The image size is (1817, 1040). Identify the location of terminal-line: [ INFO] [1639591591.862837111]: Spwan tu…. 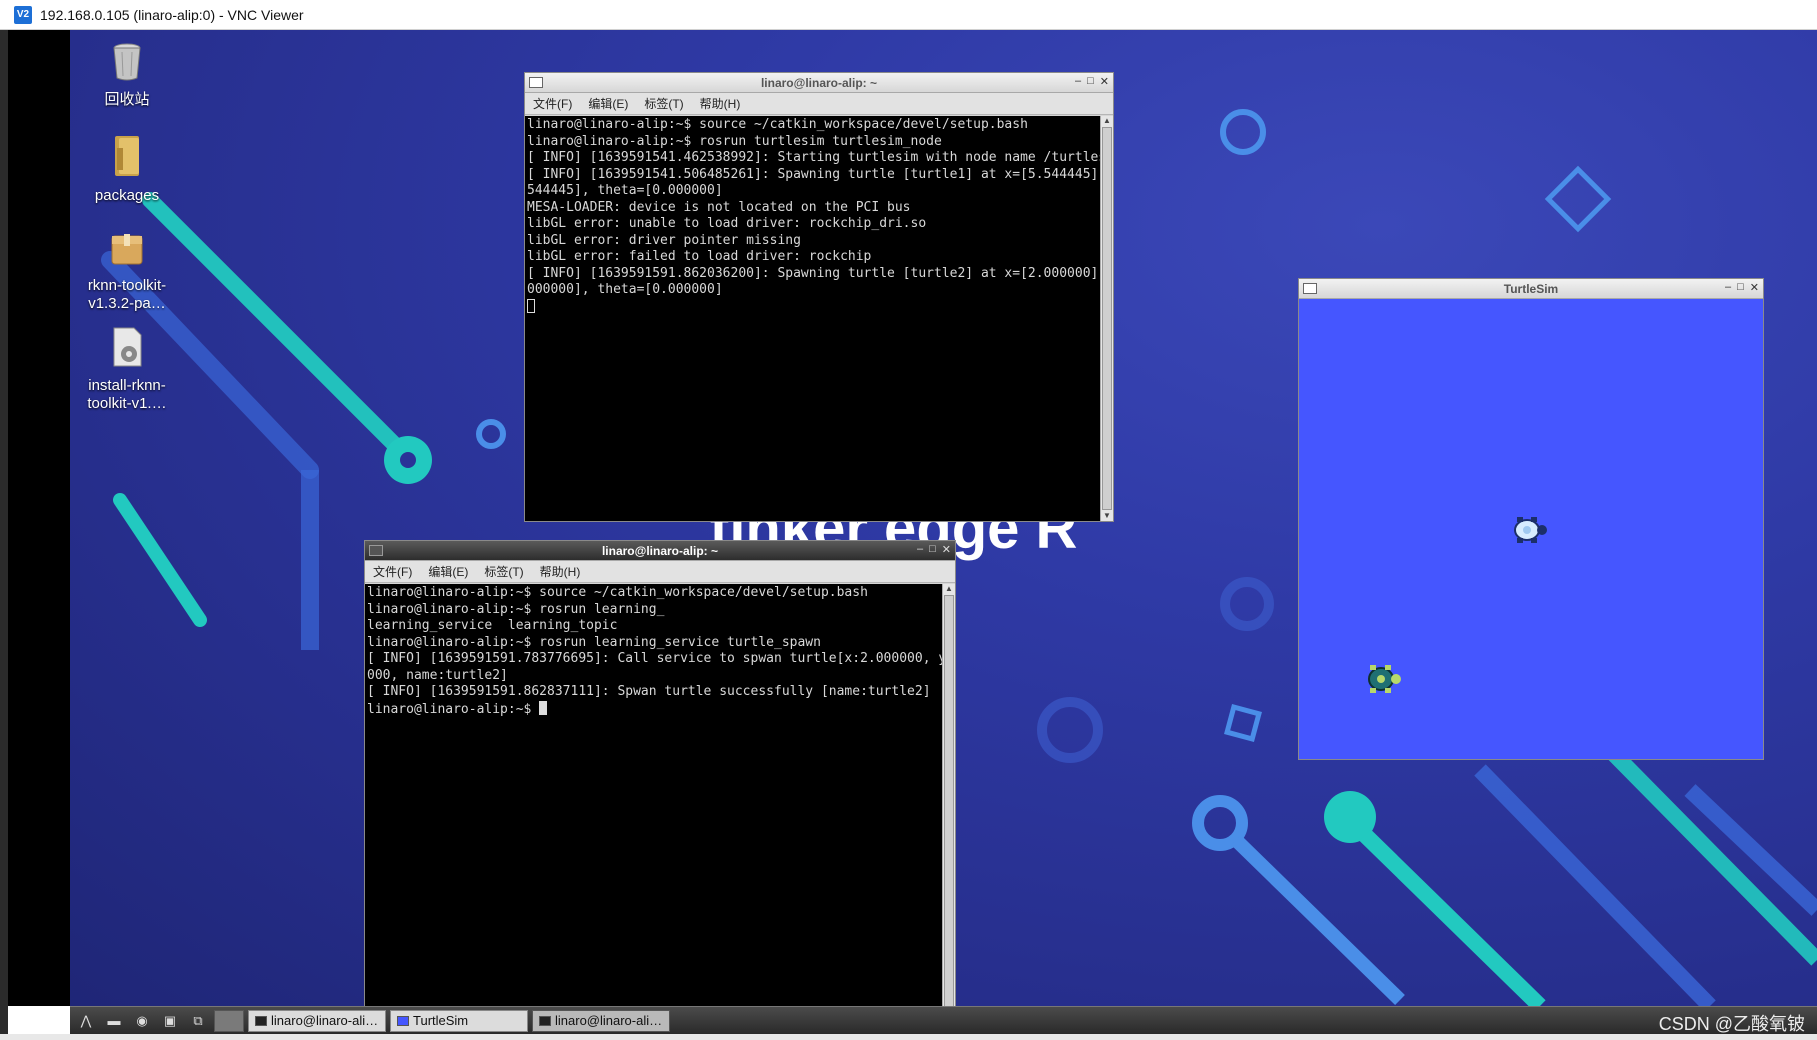
(649, 691).